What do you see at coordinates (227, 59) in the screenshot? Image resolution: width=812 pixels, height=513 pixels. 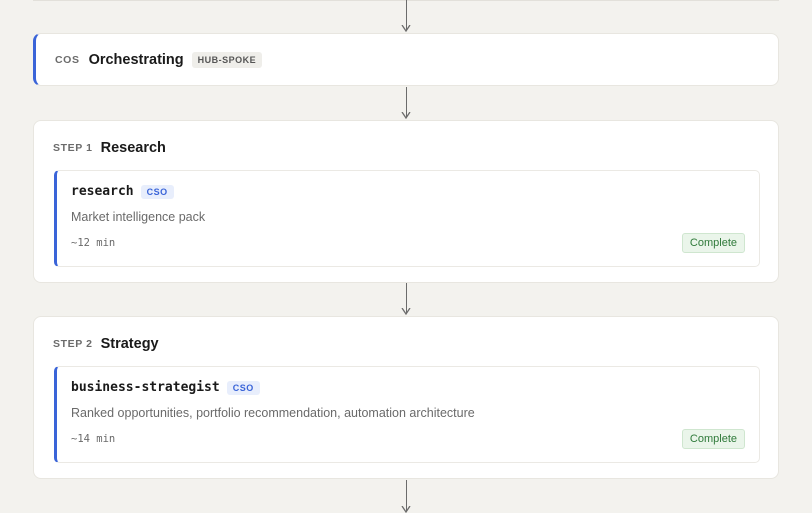 I see `mode-tag: HUB-SPOKE` at bounding box center [227, 59].